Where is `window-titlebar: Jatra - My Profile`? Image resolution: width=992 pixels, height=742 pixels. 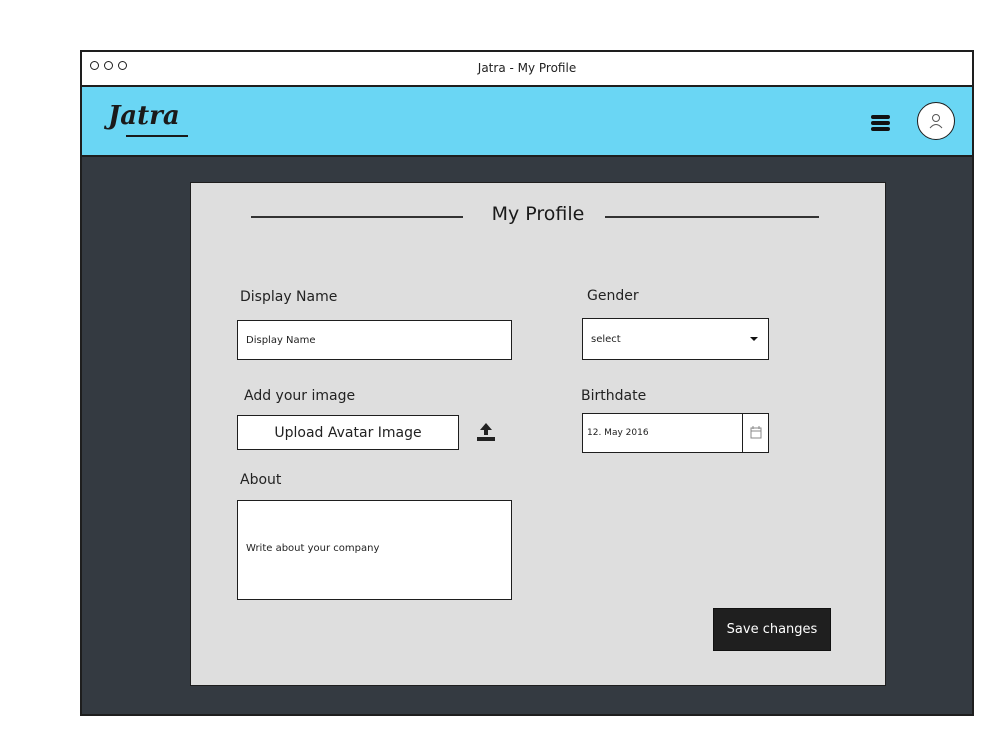 window-titlebar: Jatra - My Profile is located at coordinates (527, 69).